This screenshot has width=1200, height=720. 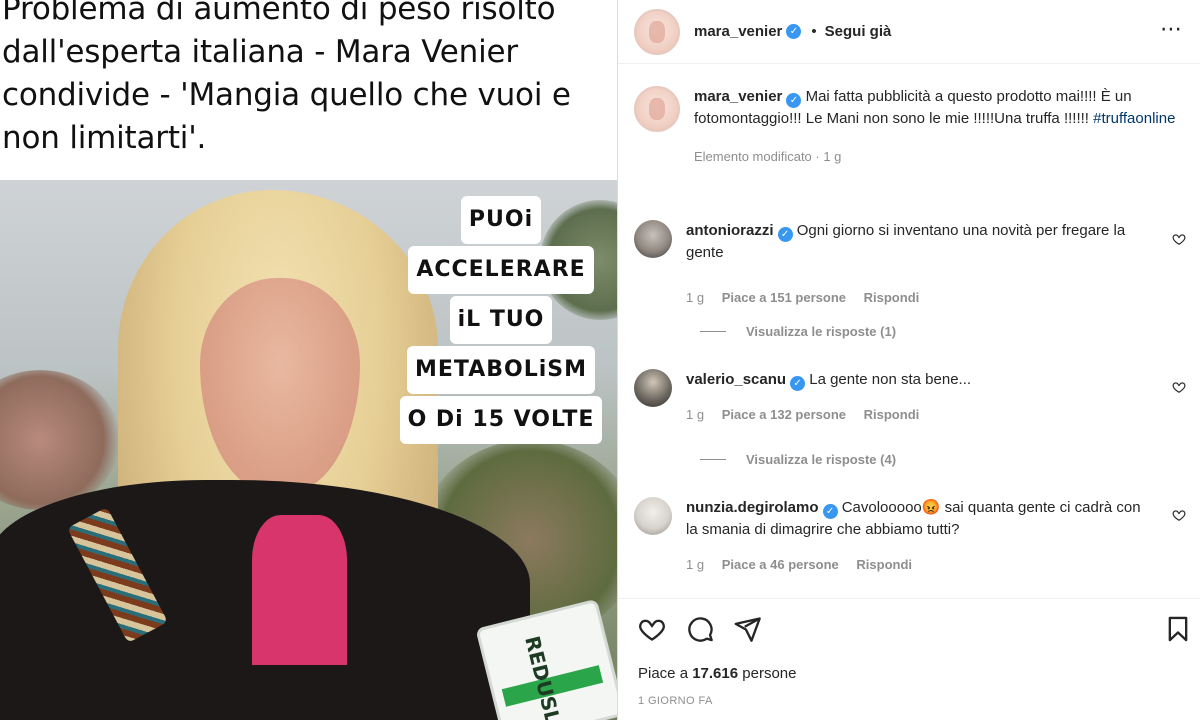 What do you see at coordinates (675, 701) in the screenshot?
I see `post-timestamp: 1 GIORNO FA` at bounding box center [675, 701].